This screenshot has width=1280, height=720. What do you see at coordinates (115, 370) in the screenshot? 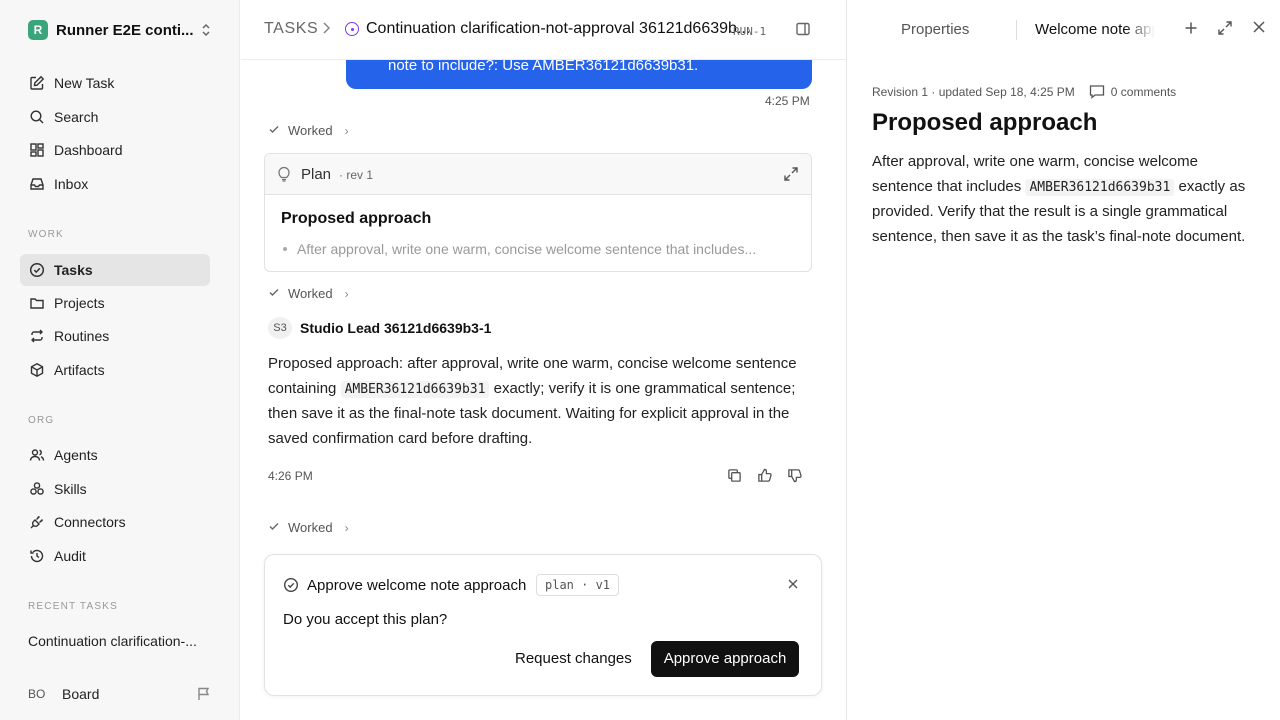
I see `nav-artifacts: Artifacts` at bounding box center [115, 370].